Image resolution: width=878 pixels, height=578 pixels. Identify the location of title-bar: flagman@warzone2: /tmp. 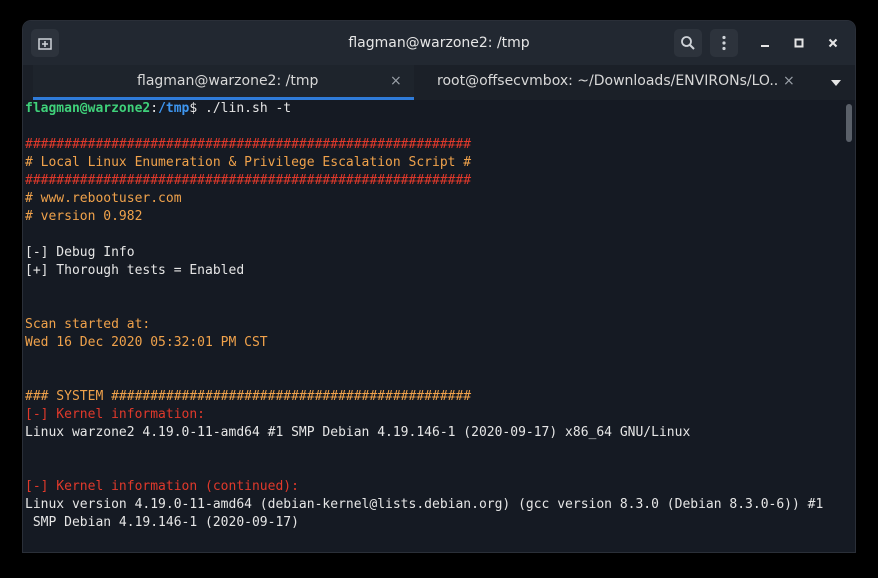
(439, 43).